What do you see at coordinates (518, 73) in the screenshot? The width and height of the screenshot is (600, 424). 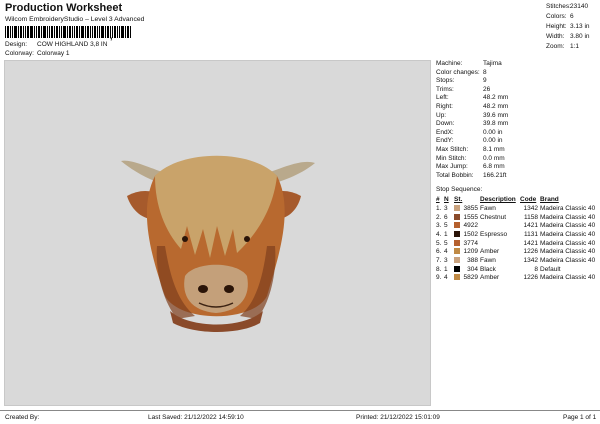 I see `machine-info-row: Color changes: 8` at bounding box center [518, 73].